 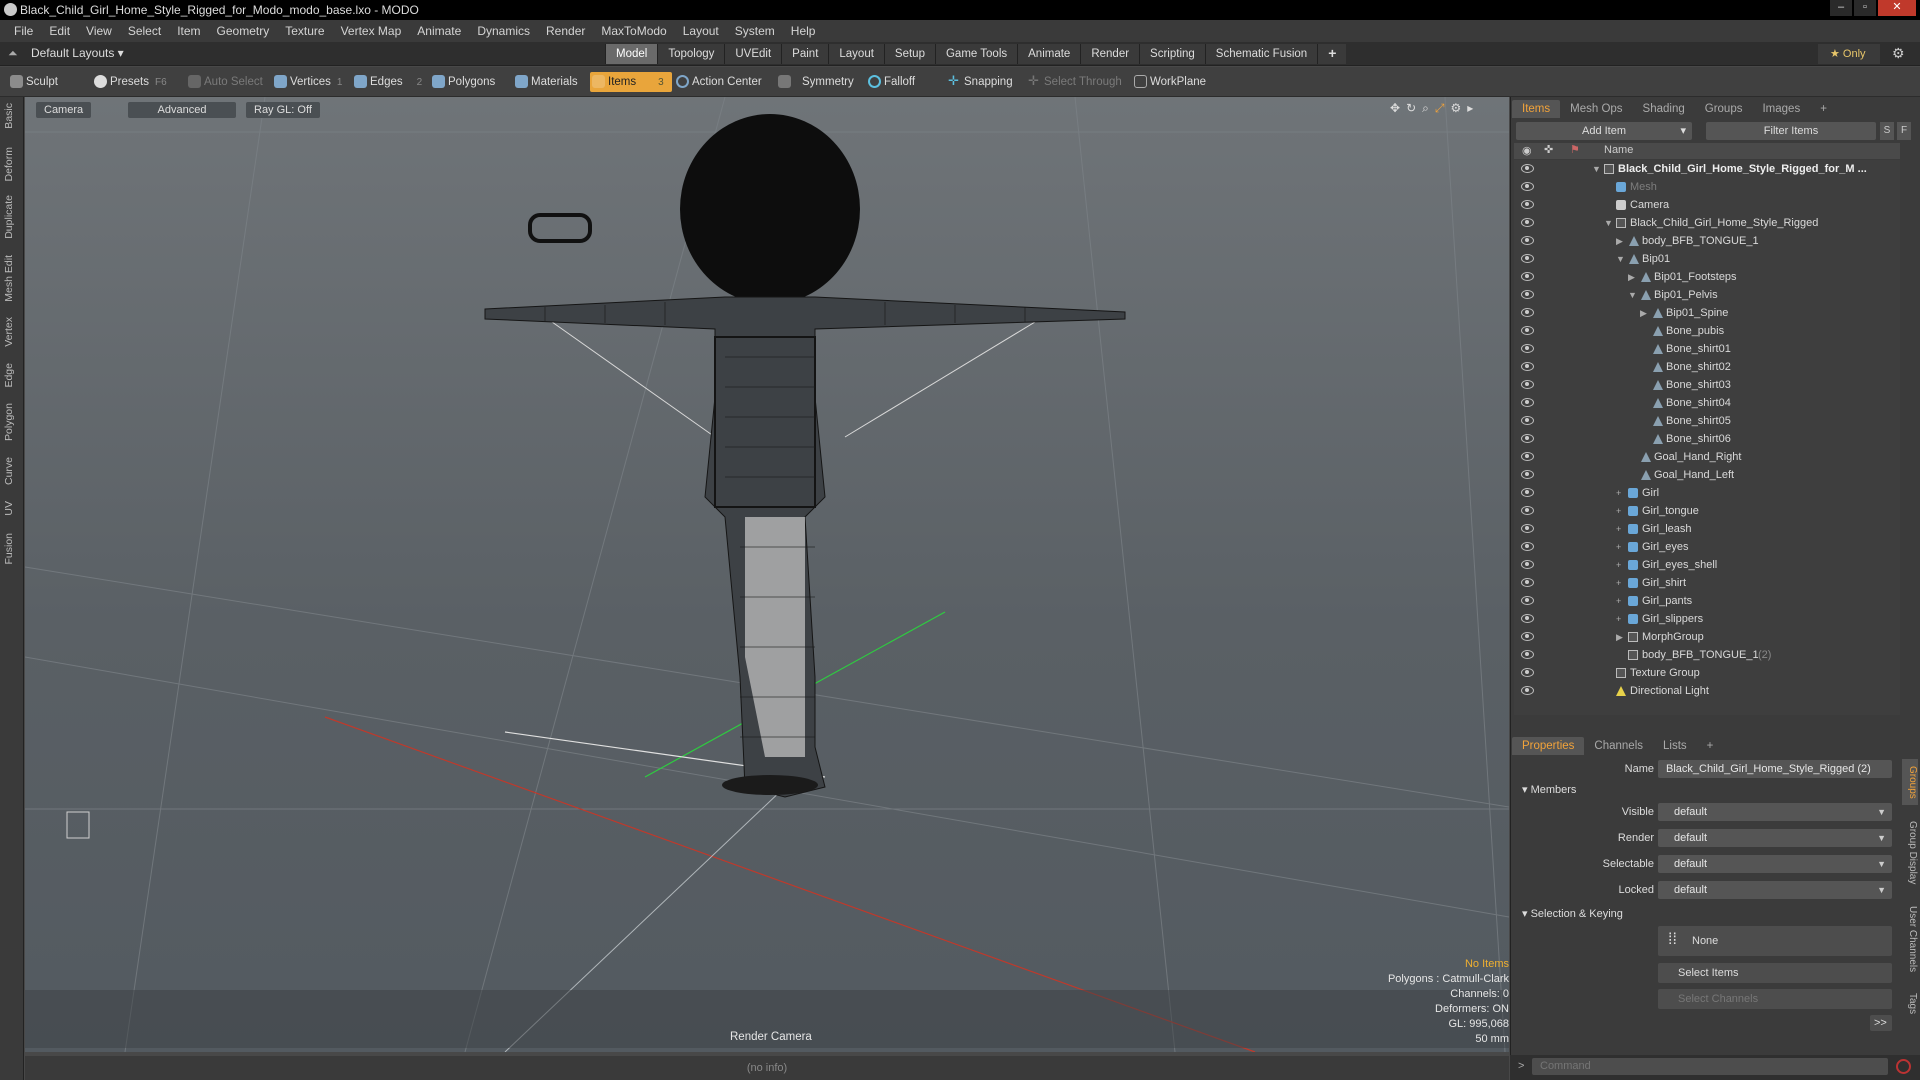 I want to click on item-row: Bone_shirt04, so click(x=1707, y=403).